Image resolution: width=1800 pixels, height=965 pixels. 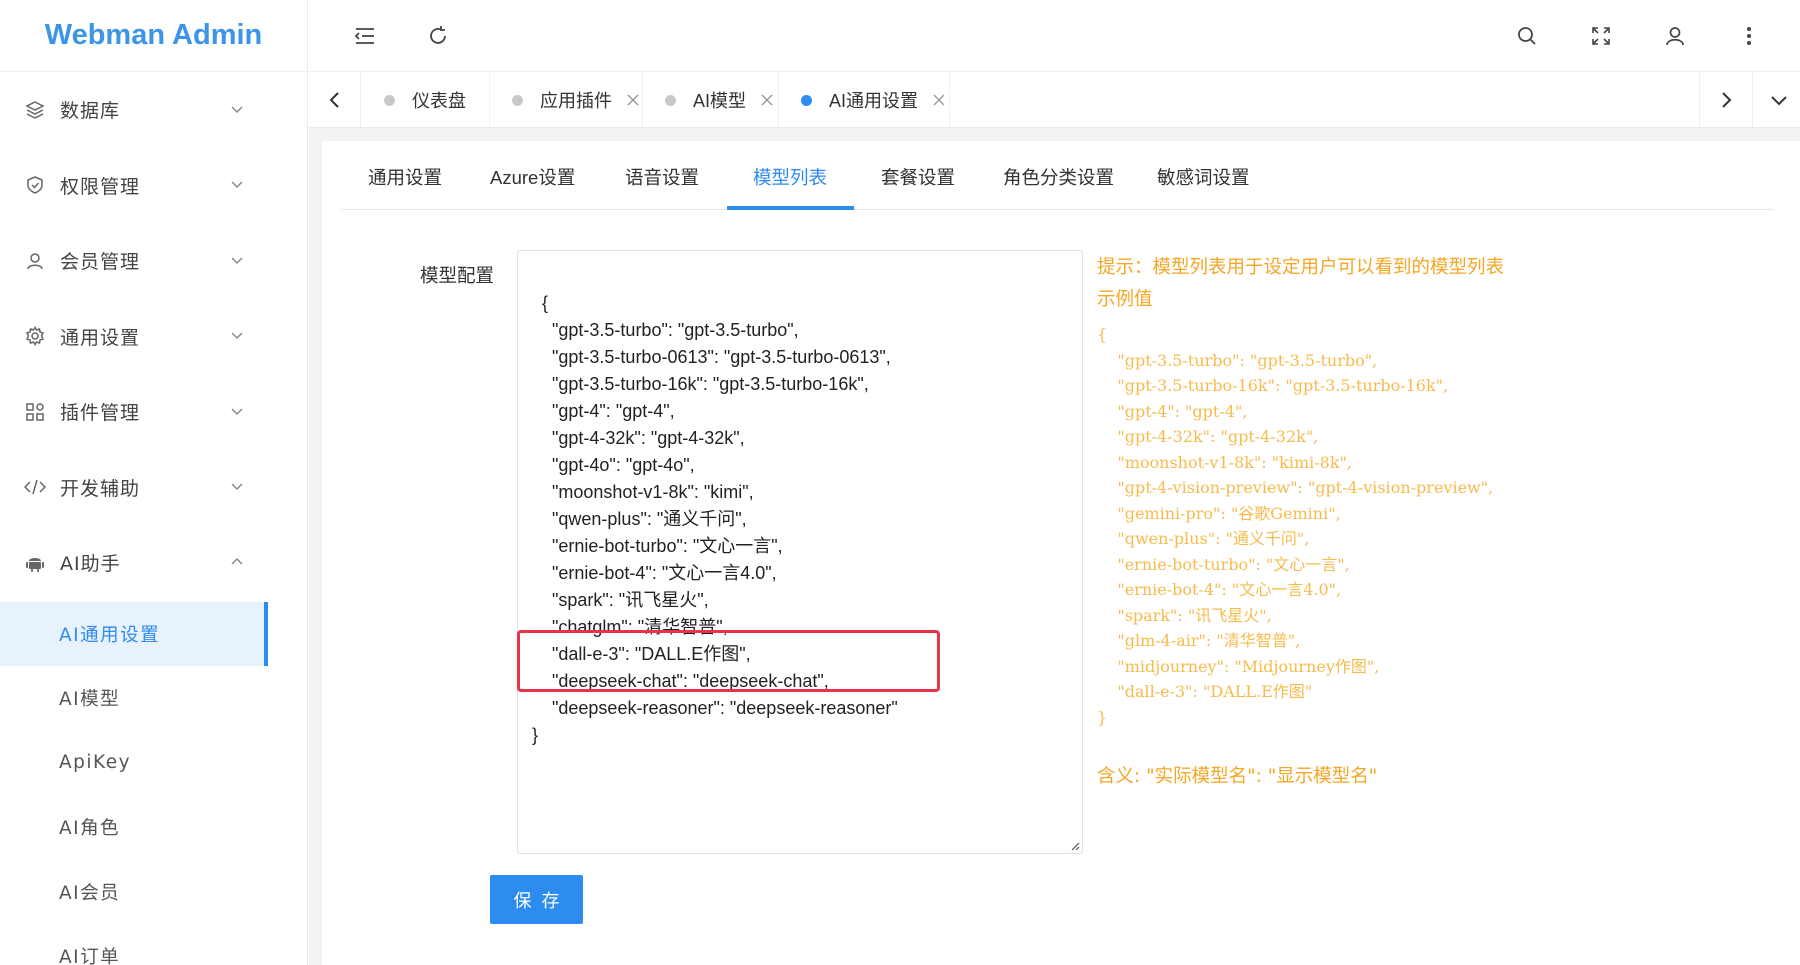 I want to click on menu-fold-icon, so click(x=365, y=36).